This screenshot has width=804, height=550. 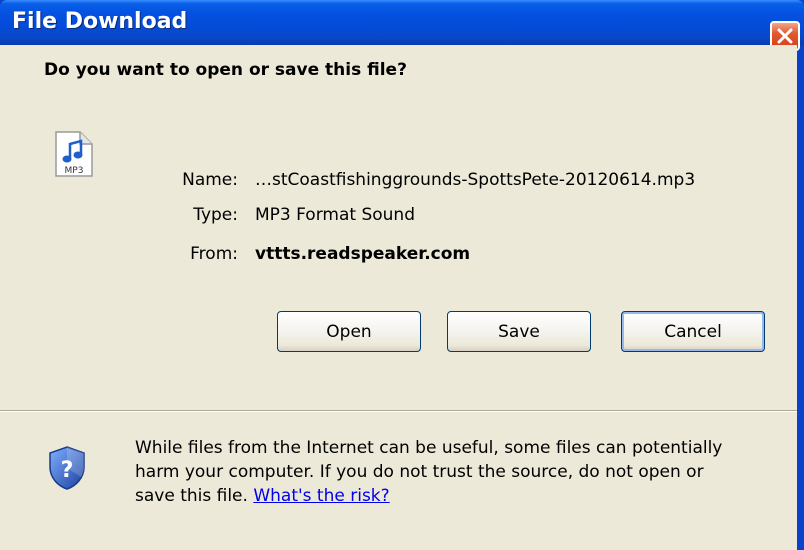 I want to click on name-label: Name:, so click(x=210, y=180).